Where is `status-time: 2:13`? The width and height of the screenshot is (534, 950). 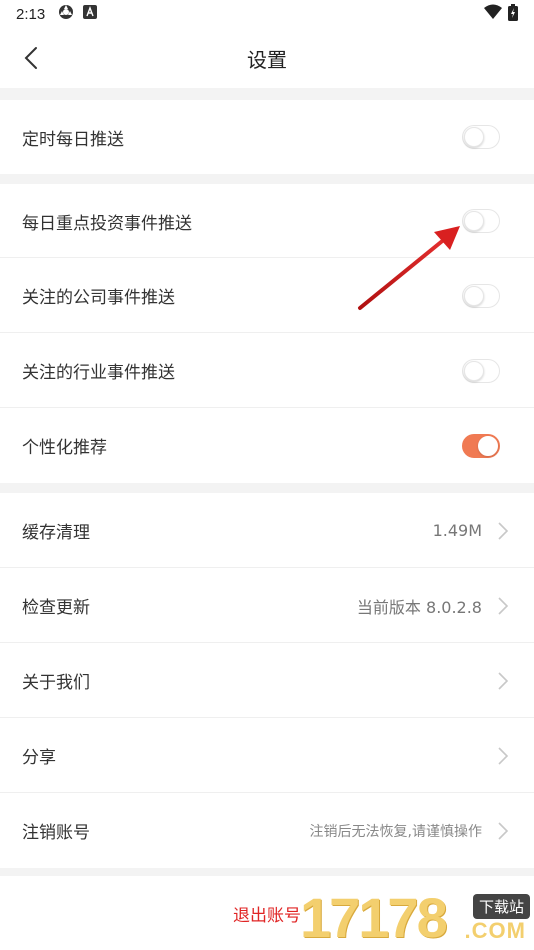
status-time: 2:13 is located at coordinates (31, 14).